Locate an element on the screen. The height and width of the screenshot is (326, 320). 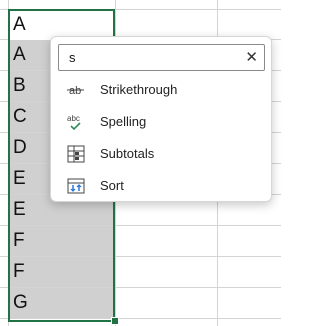
strikethrough-icon: ab is located at coordinates (76, 90).